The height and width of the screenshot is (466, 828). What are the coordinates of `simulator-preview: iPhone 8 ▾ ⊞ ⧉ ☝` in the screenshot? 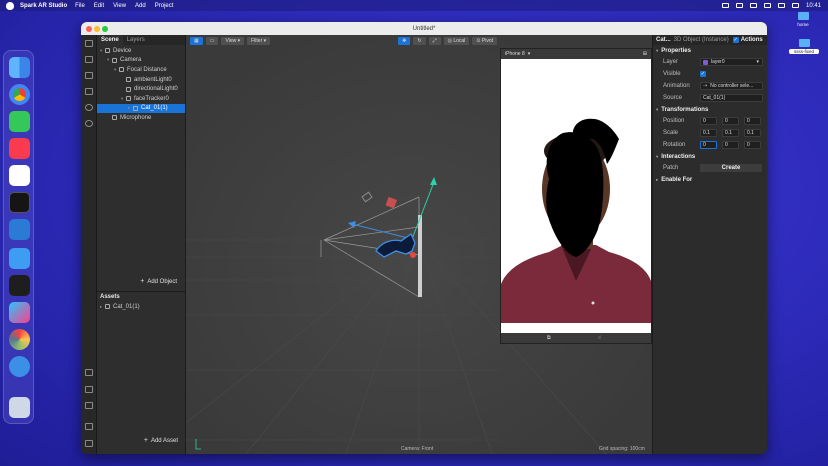 It's located at (576, 196).